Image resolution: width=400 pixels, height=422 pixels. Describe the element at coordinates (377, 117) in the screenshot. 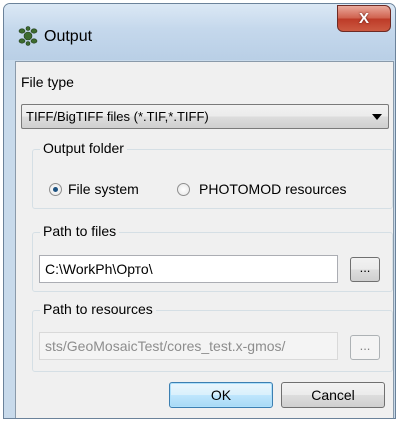

I see `chevron-down-icon` at that location.